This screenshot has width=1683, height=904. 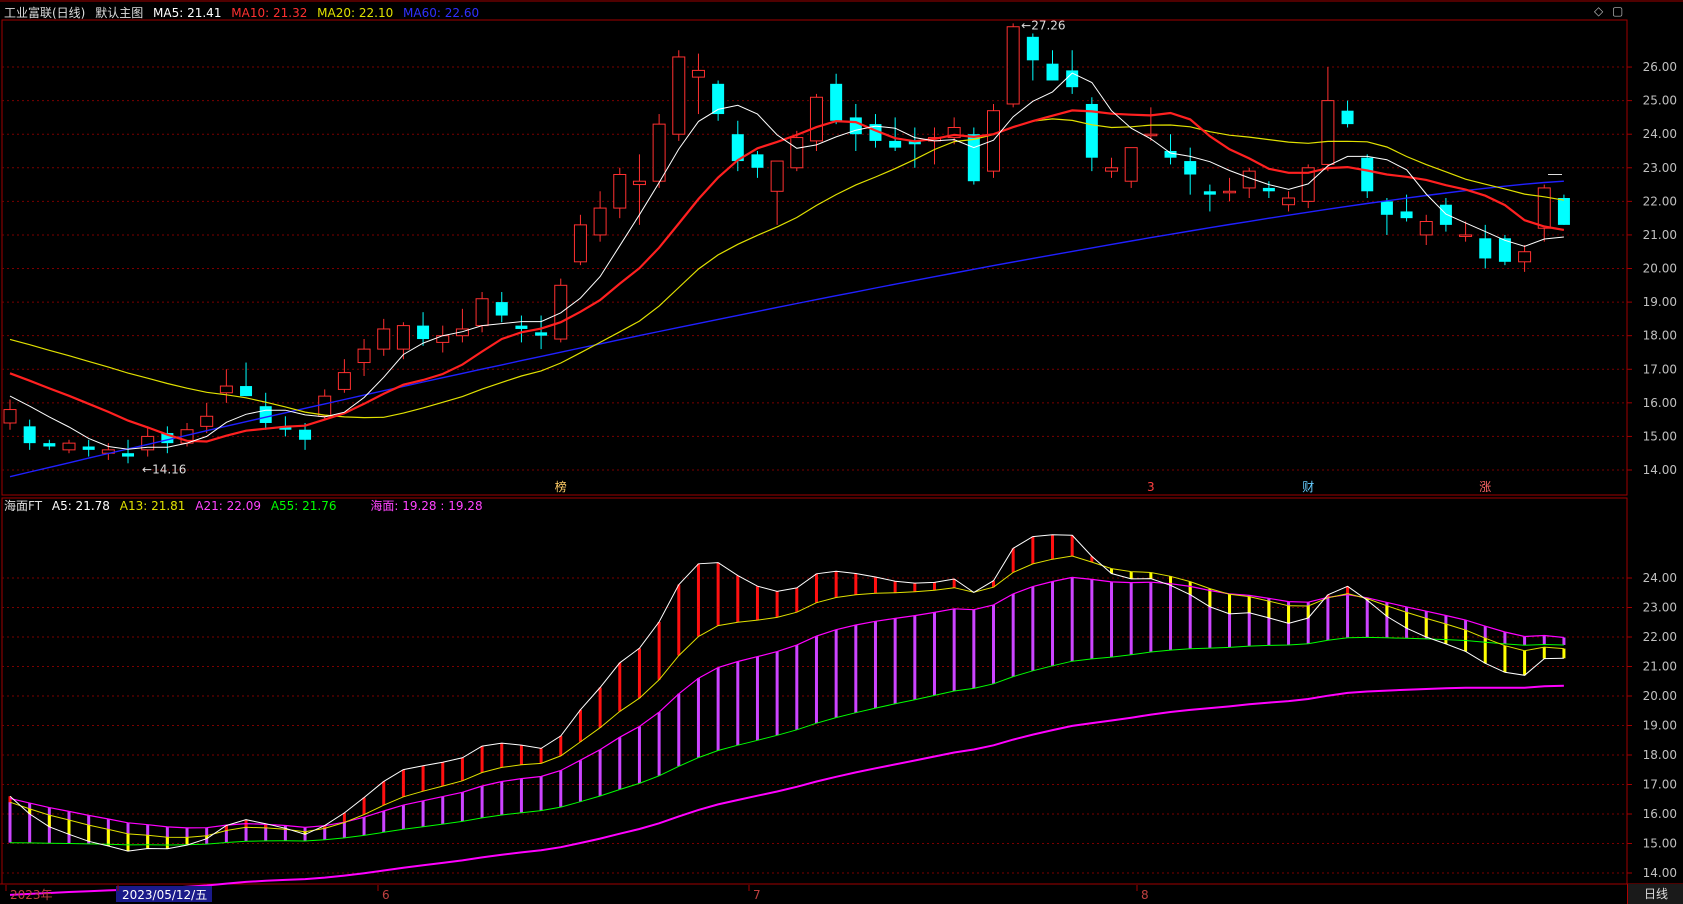 I want to click on main-y-tick-label: 23.00, so click(x=1660, y=168).